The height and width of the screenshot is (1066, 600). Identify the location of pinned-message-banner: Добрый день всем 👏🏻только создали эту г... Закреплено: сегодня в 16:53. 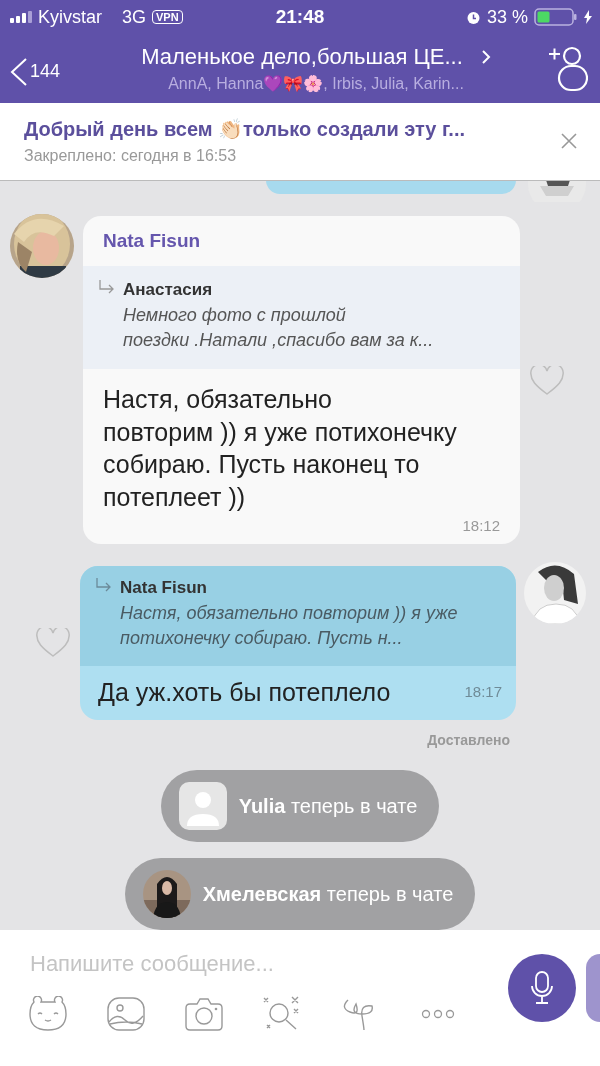
(300, 142).